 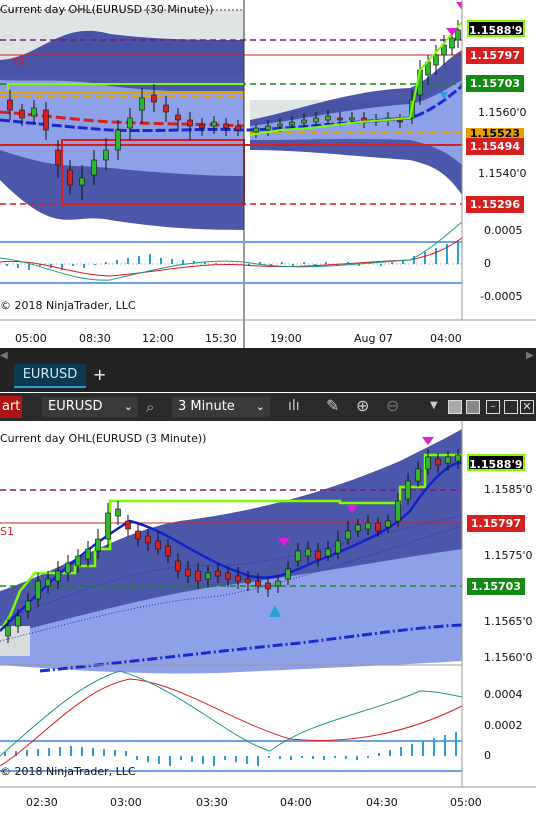 I want to click on search-icon: ⌕, so click(x=150, y=407).